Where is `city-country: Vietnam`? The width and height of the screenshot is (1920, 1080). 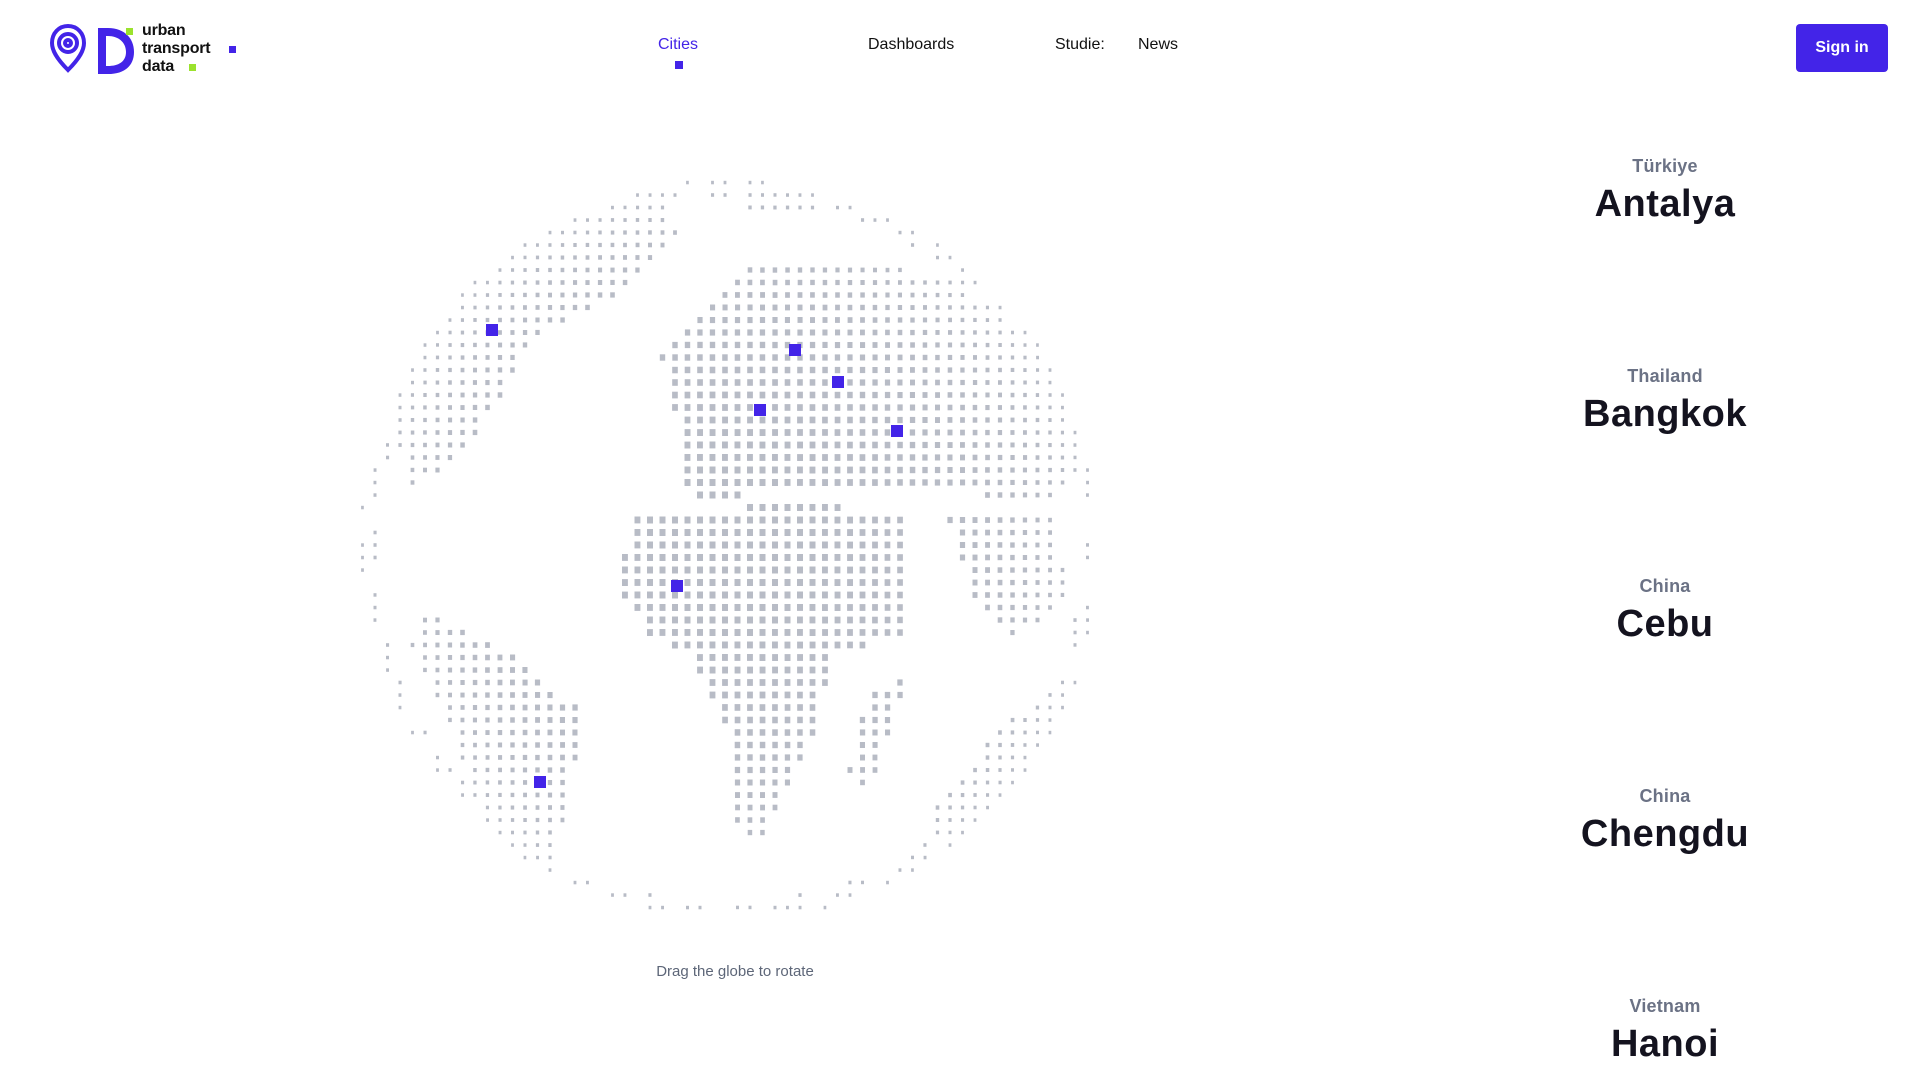
city-country: Vietnam is located at coordinates (1665, 1006).